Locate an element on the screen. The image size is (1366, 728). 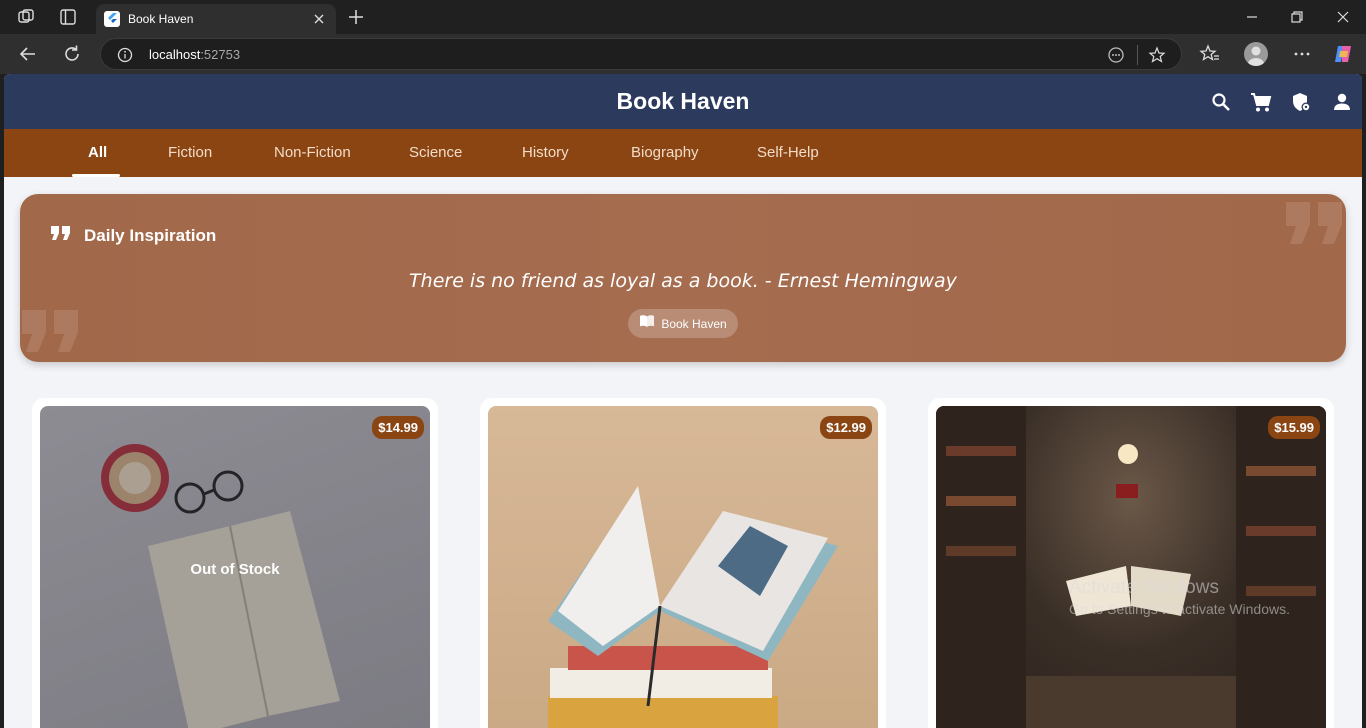
minimize-icon is located at coordinates (1252, 17).